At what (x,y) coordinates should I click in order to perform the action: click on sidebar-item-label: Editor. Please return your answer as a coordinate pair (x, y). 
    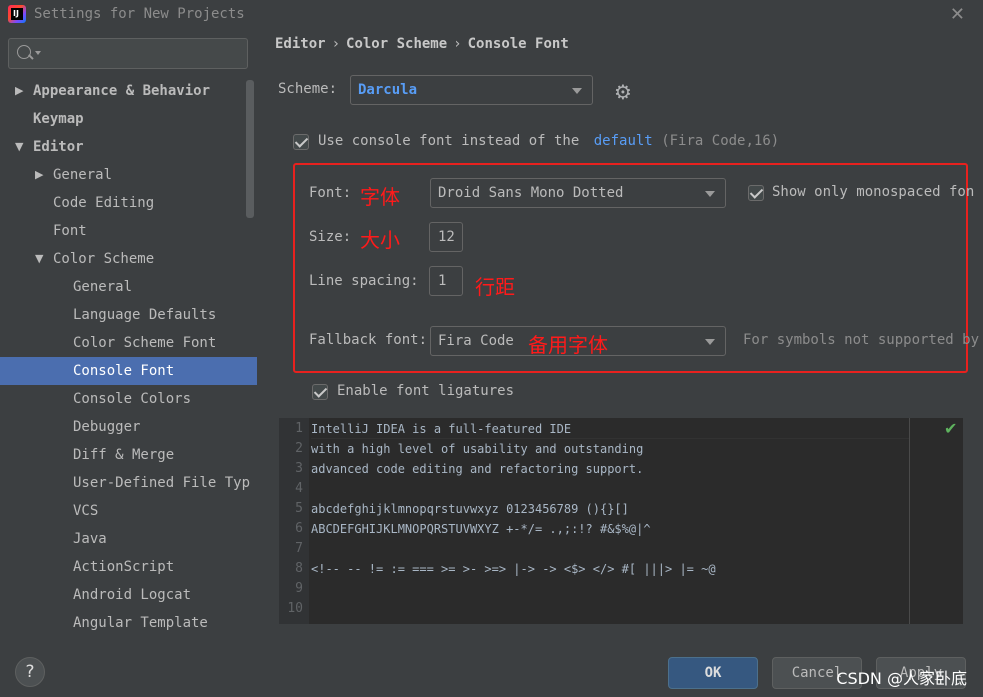
    Looking at the image, I should click on (58, 147).